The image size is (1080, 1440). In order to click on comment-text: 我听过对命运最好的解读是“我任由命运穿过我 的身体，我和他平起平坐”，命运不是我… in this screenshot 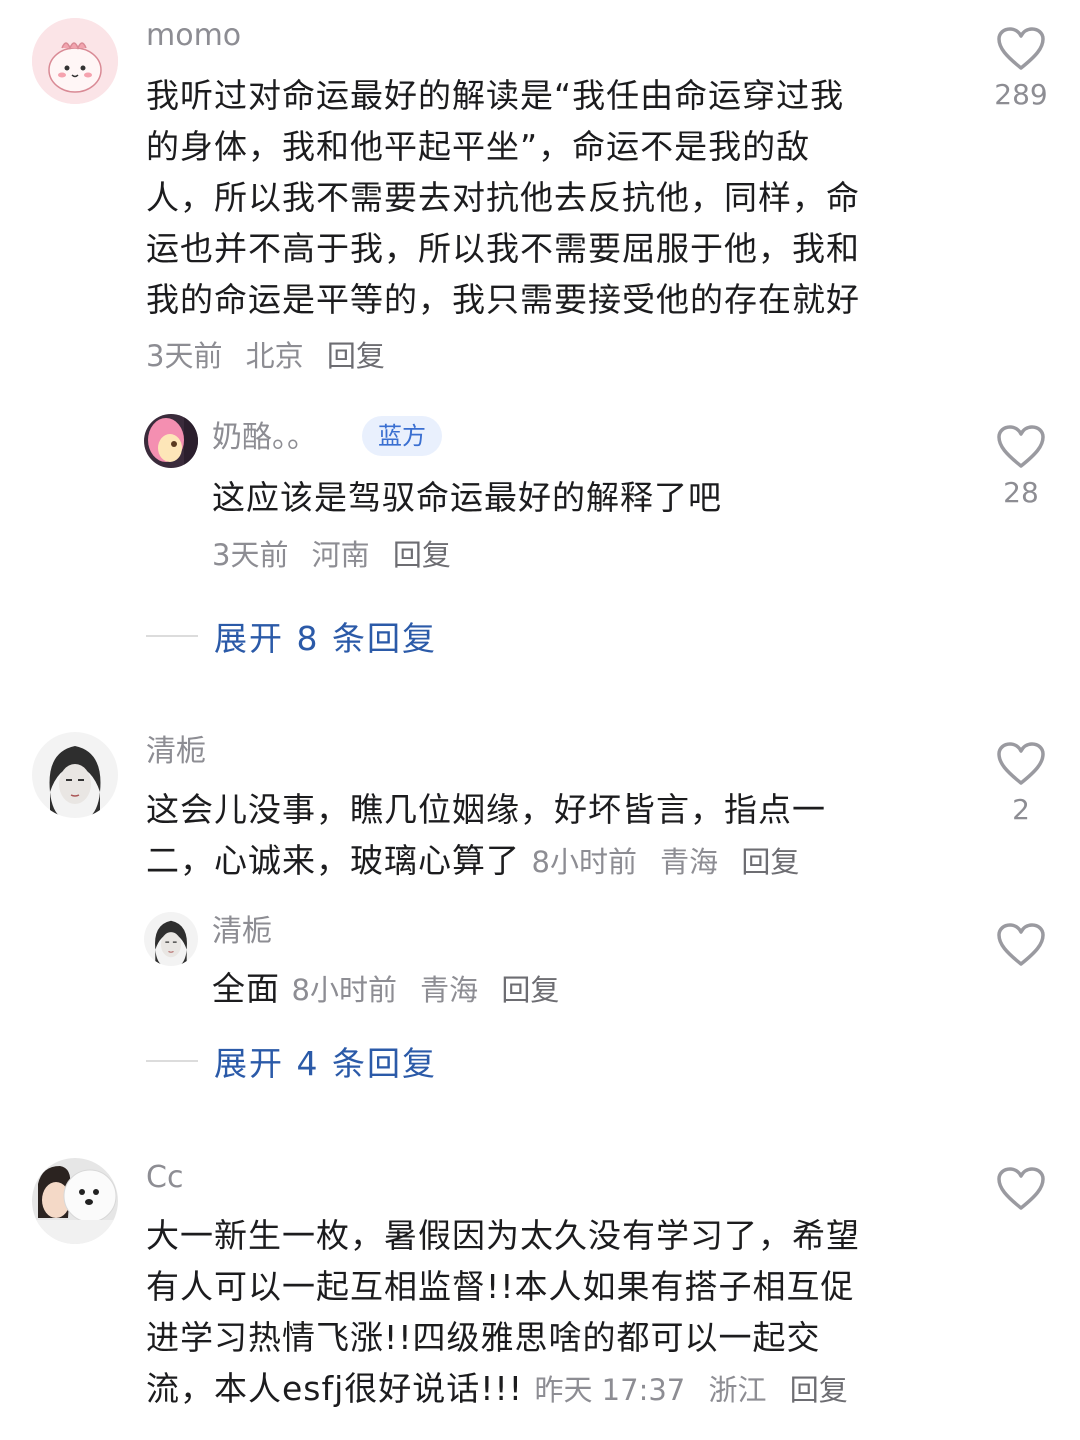, I will do `click(546, 197)`.